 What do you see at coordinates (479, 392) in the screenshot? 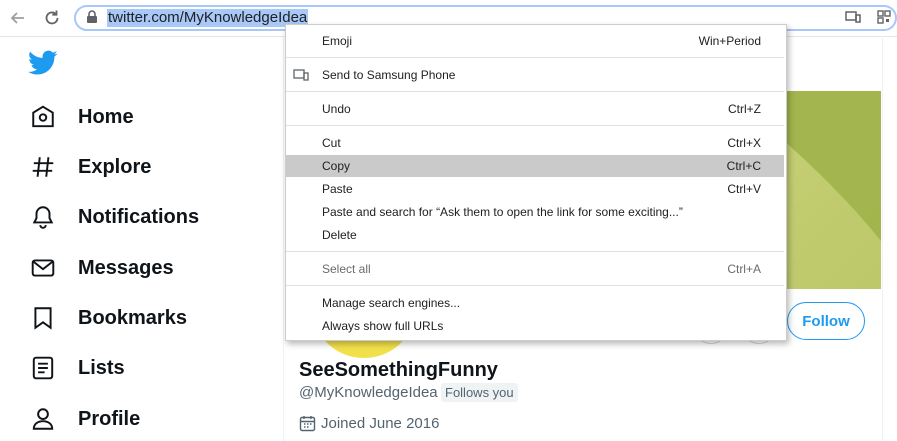
I see `follows-you-badge: Follows you` at bounding box center [479, 392].